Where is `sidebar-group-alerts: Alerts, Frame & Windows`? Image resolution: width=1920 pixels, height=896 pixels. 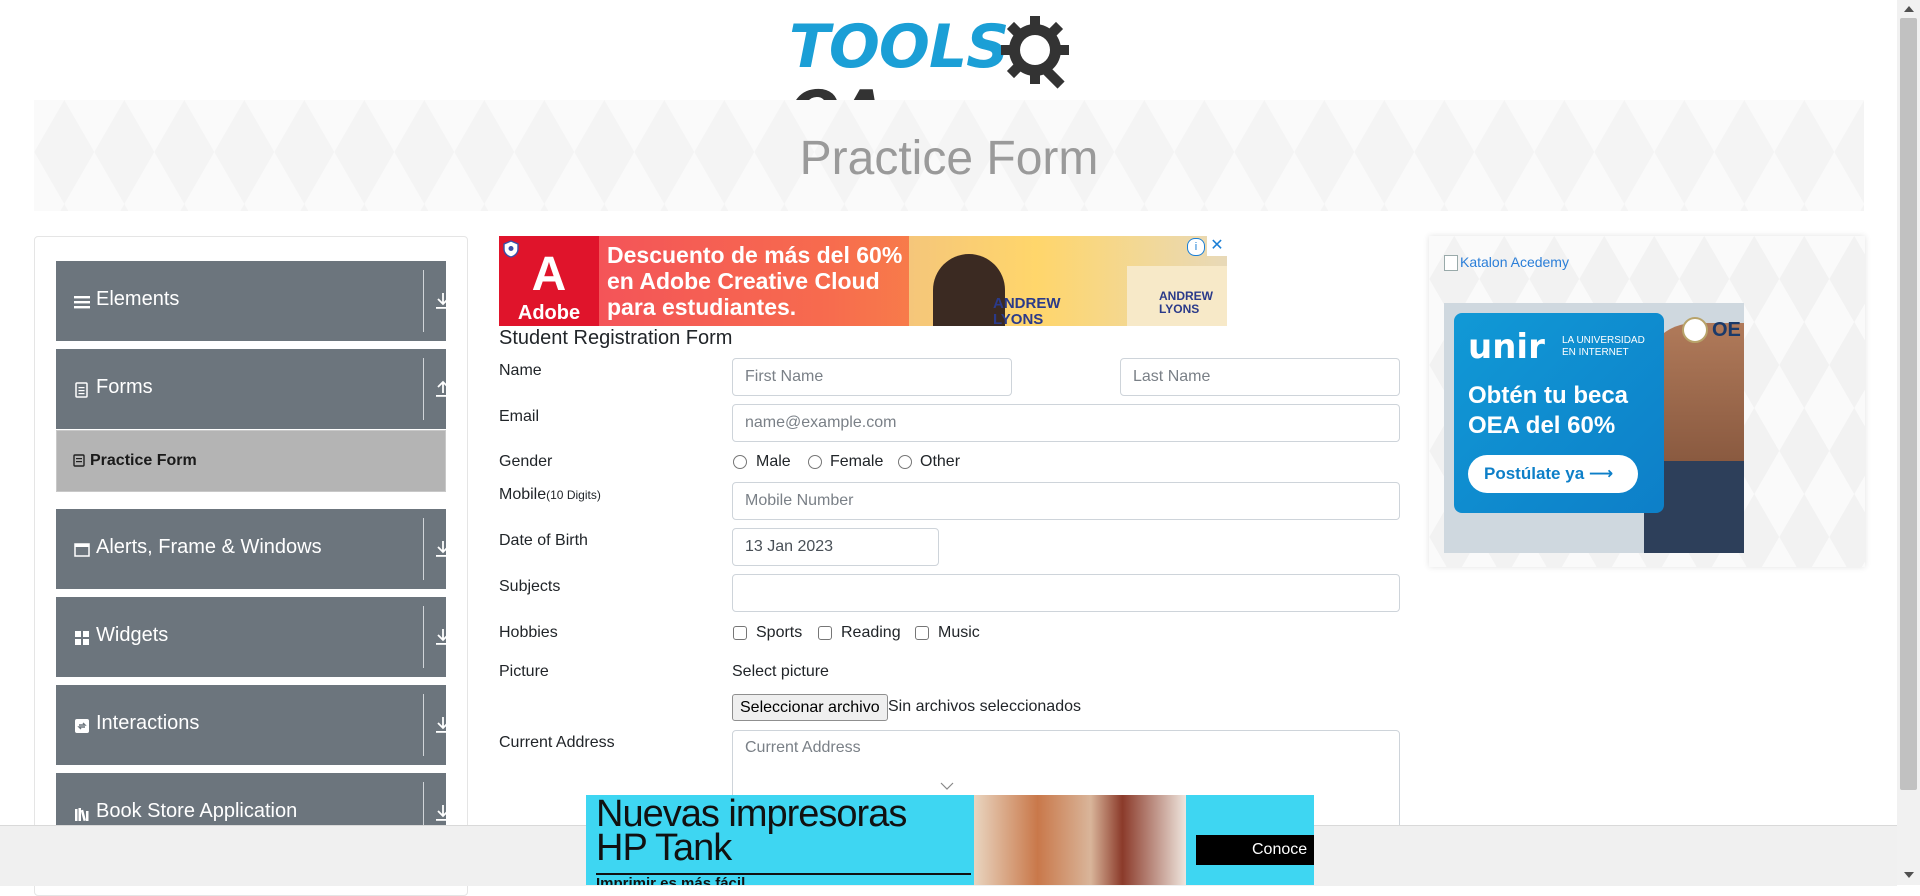 sidebar-group-alerts: Alerts, Frame & Windows is located at coordinates (253, 549).